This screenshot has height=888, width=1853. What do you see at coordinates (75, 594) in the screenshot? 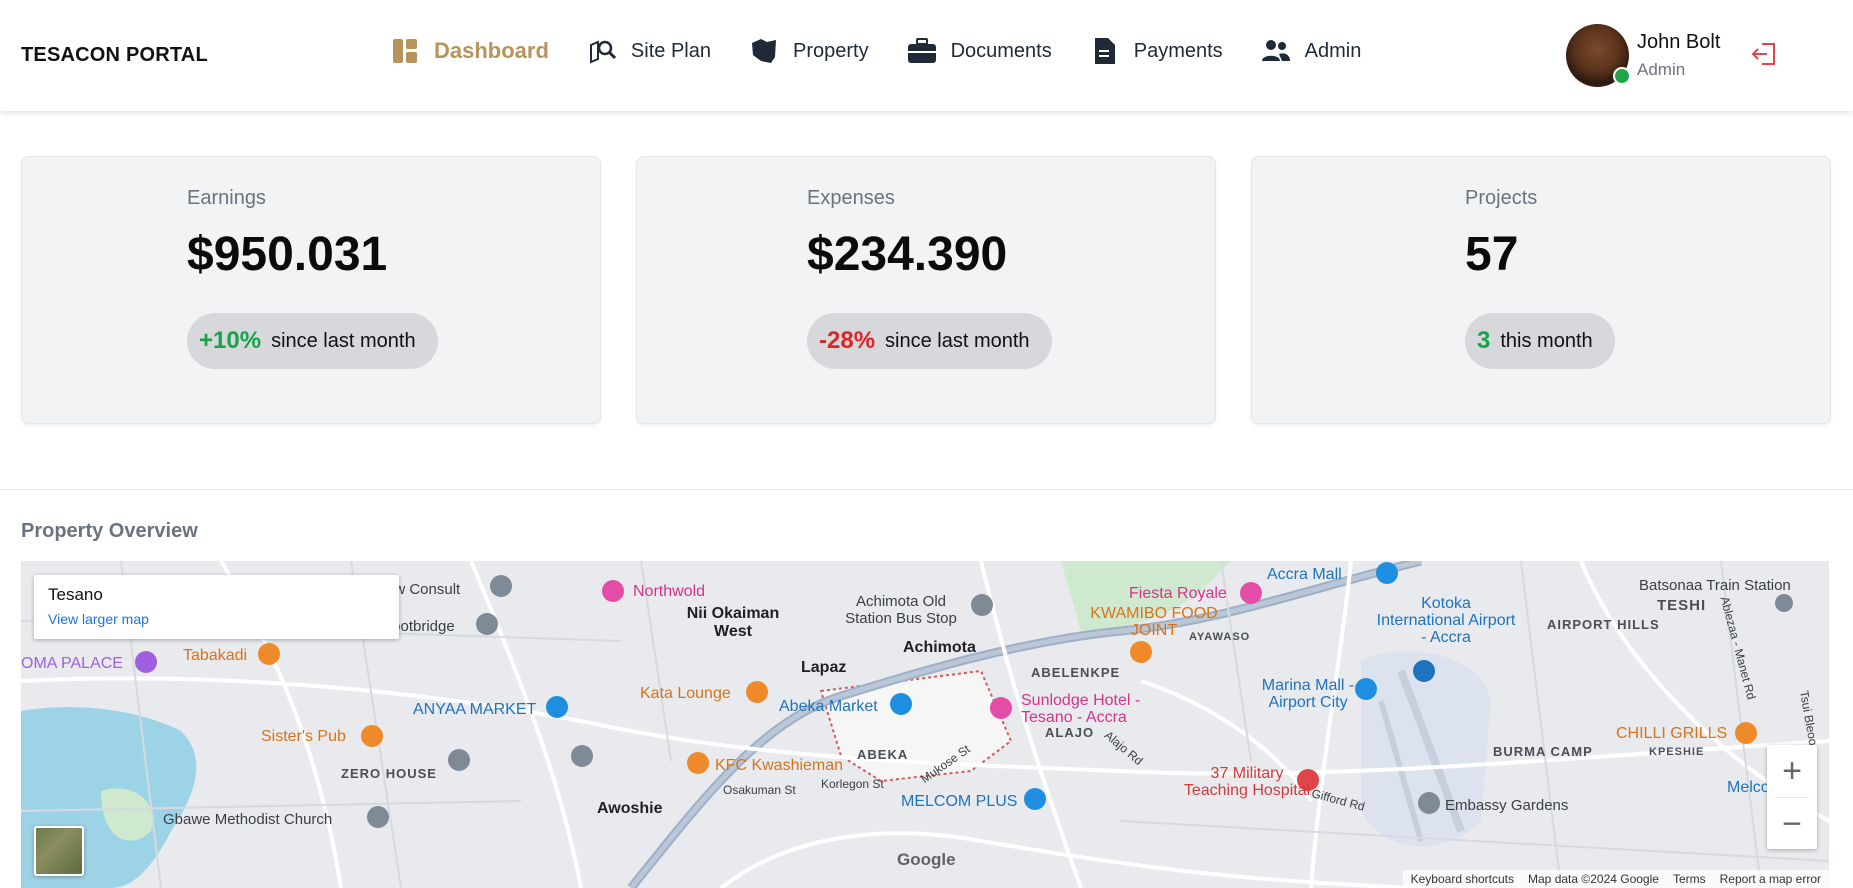
I see `map-place-name: Tesano` at bounding box center [75, 594].